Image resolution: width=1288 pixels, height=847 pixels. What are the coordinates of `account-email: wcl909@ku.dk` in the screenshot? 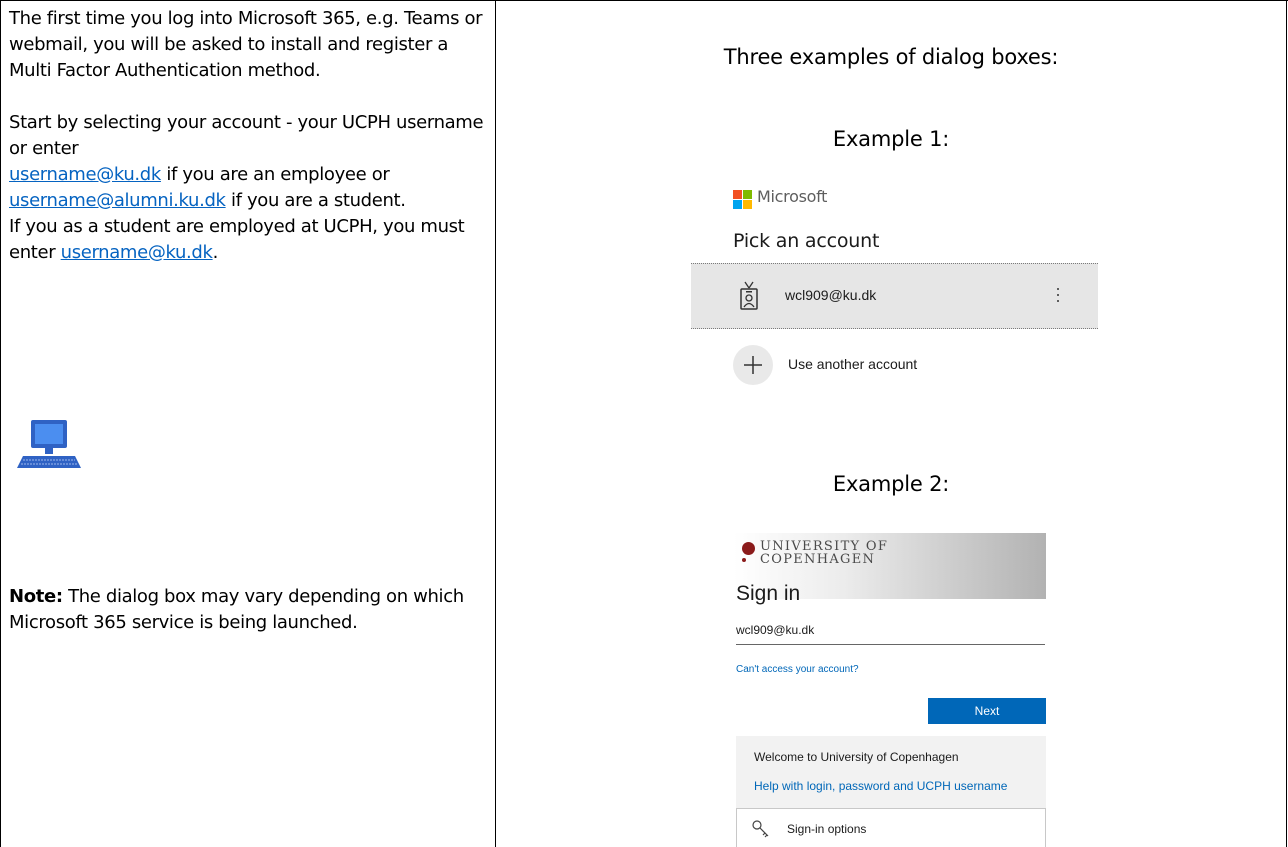 It's located at (831, 295).